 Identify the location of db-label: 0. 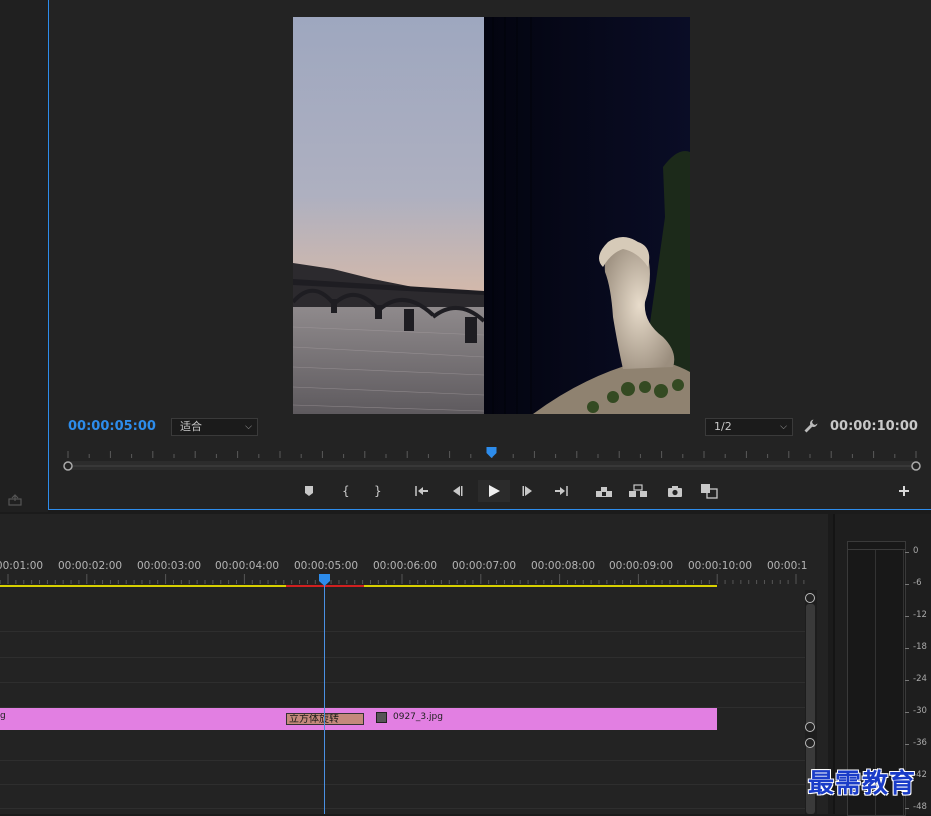
(916, 551).